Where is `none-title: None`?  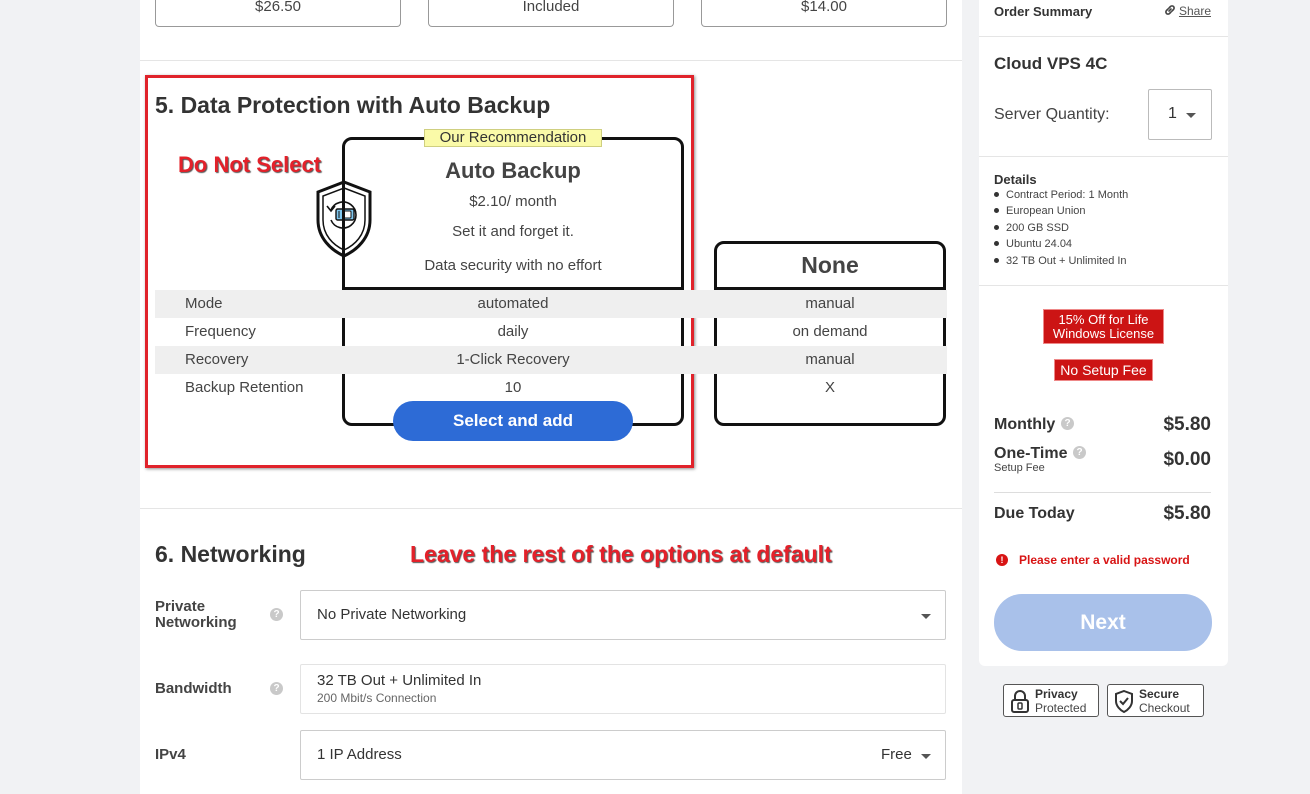
none-title: None is located at coordinates (830, 265).